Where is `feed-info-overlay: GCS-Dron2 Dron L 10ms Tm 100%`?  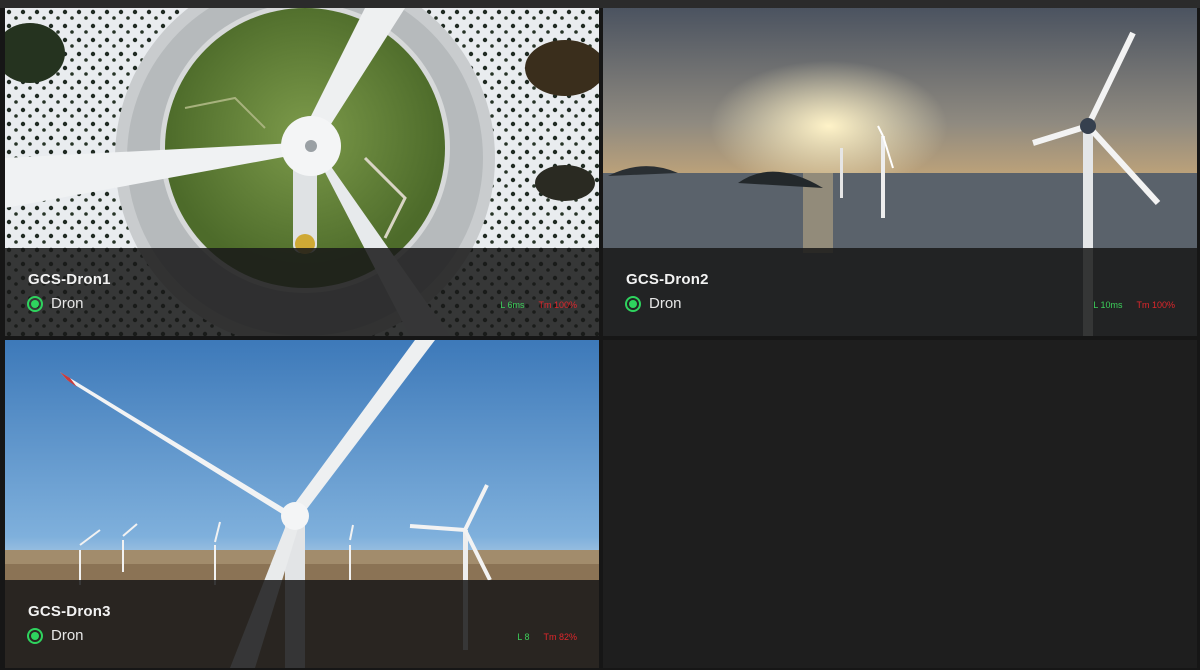
feed-info-overlay: GCS-Dron2 Dron L 10ms Tm 100% is located at coordinates (900, 292).